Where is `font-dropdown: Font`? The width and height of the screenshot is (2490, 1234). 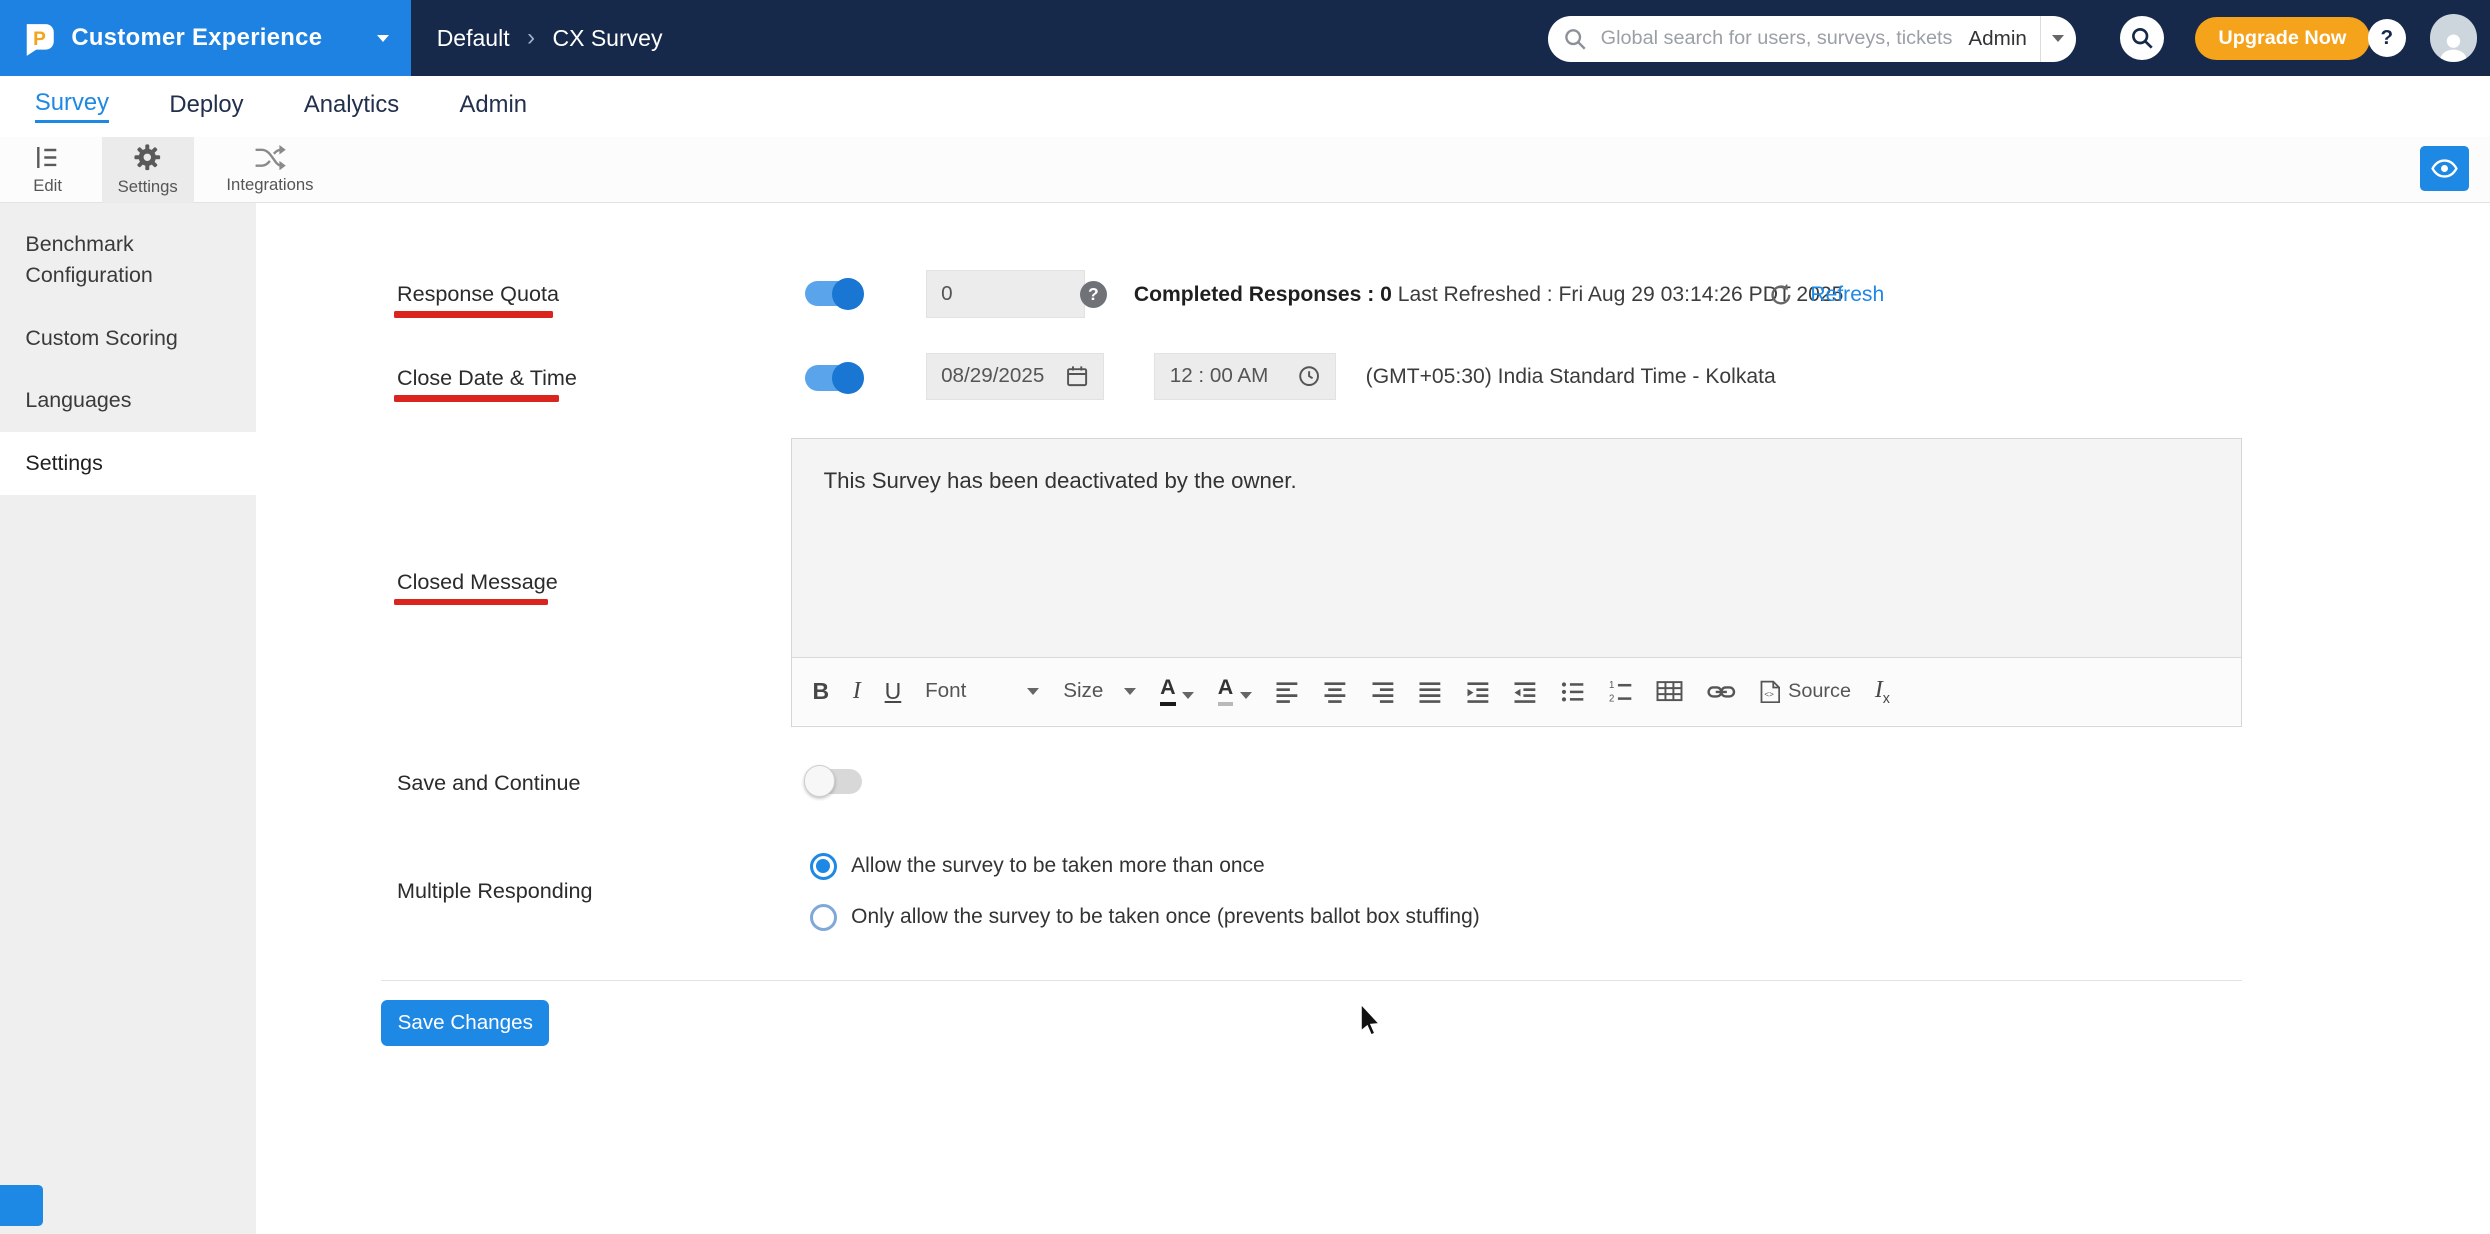
font-dropdown: Font is located at coordinates (982, 691).